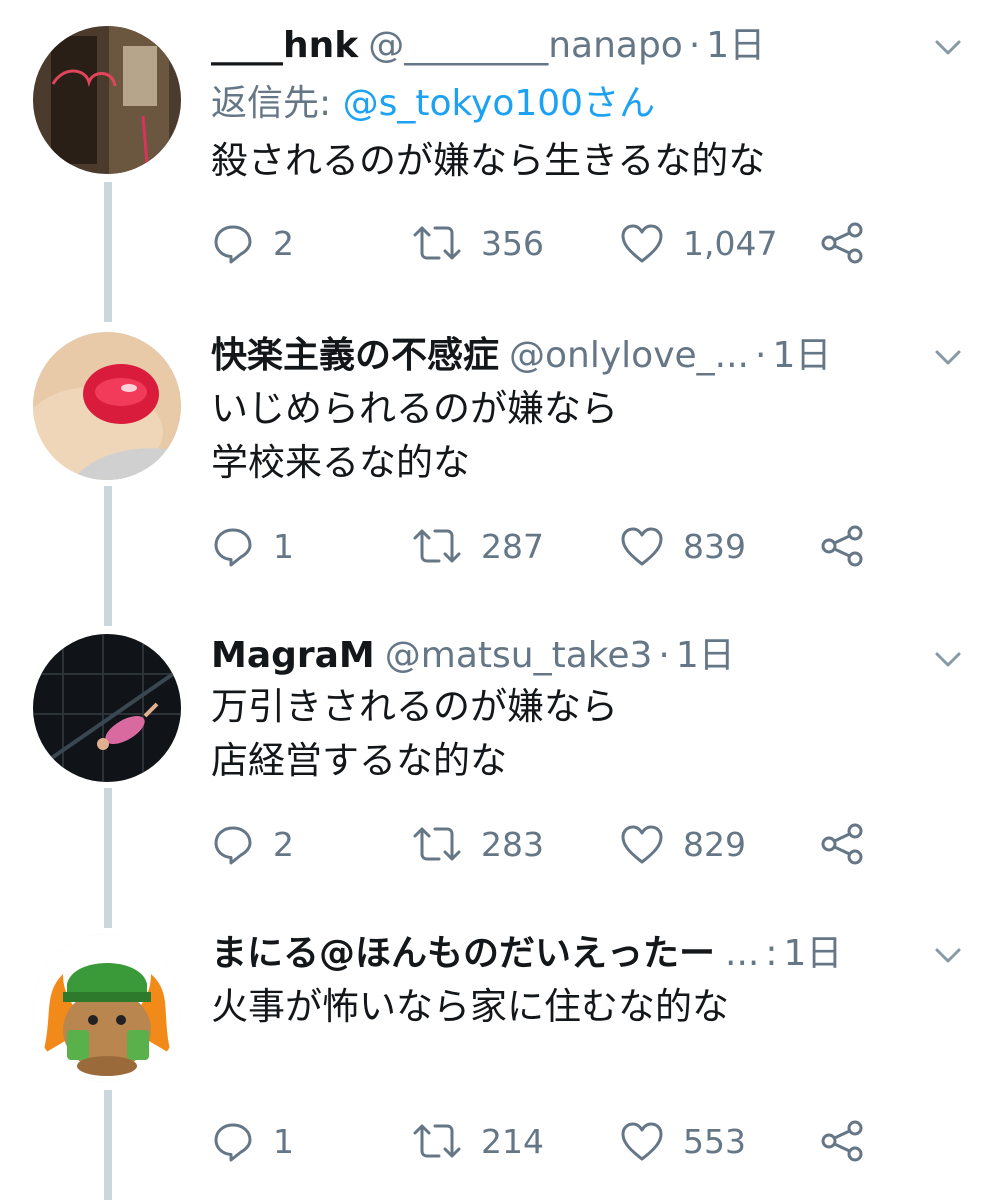  I want to click on like-count: 839, so click(714, 546).